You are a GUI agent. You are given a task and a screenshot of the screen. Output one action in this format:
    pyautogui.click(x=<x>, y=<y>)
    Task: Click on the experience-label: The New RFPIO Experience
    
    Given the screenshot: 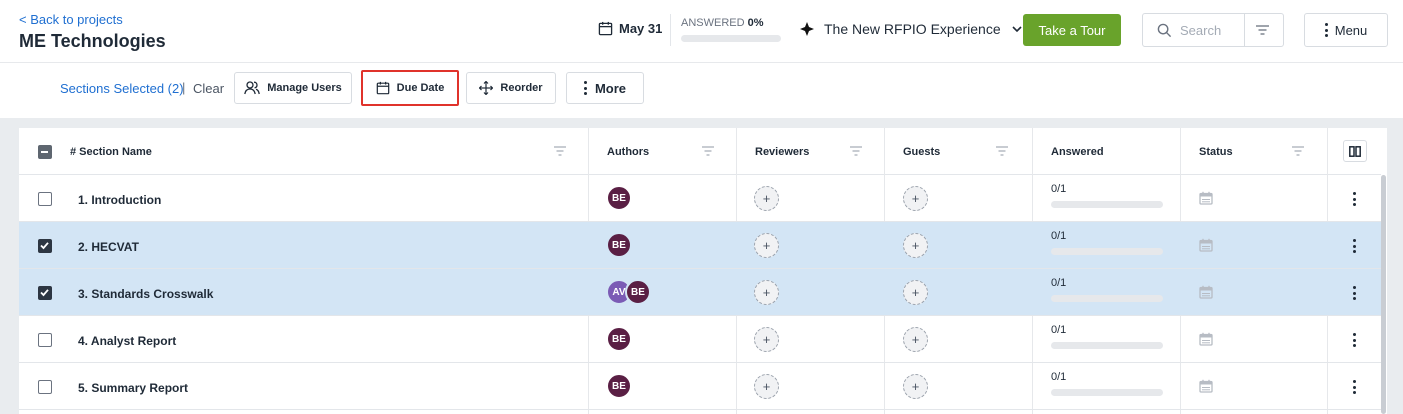 What is the action you would take?
    pyautogui.click(x=912, y=29)
    